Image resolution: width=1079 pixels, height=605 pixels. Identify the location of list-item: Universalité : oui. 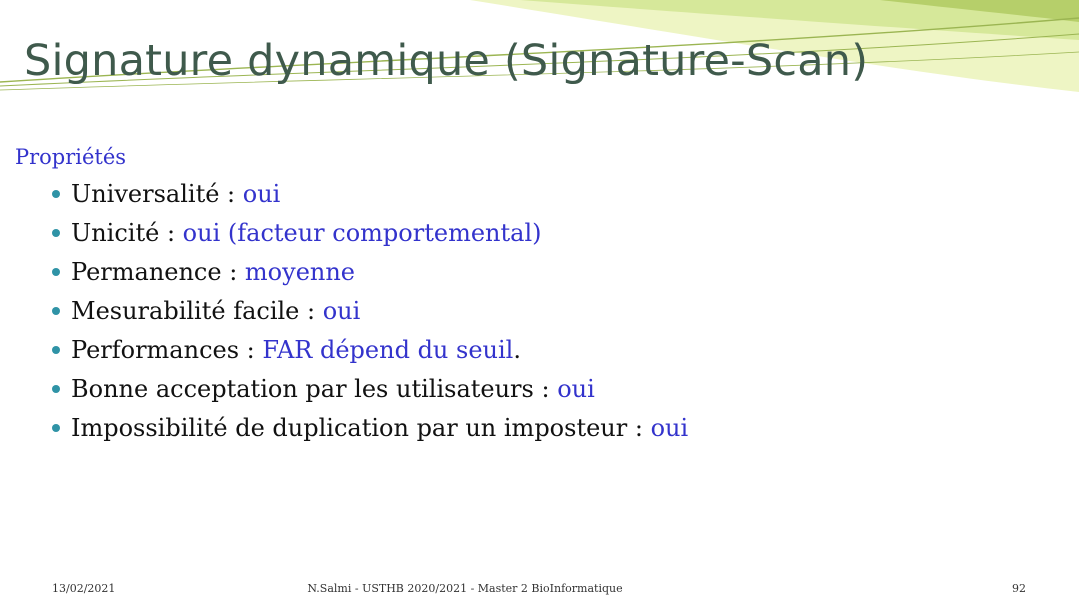
(369, 195).